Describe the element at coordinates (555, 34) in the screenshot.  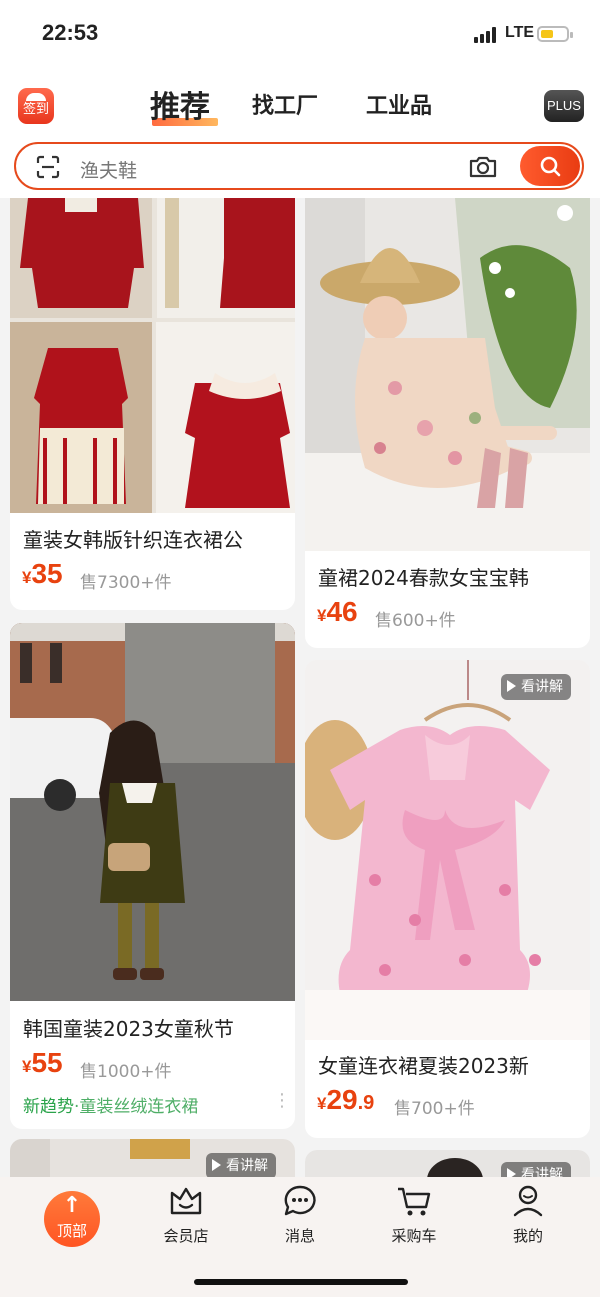
I see `battery-icon` at that location.